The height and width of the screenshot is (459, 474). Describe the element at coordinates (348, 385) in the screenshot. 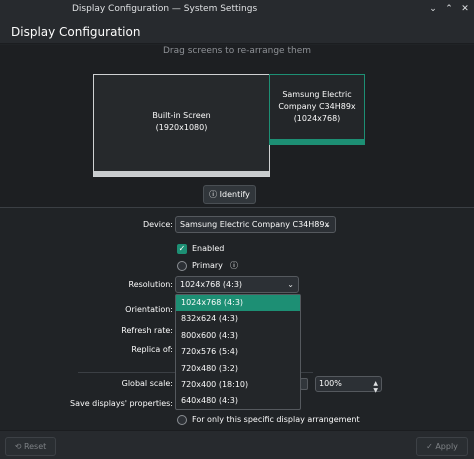

I see `global-scale-spinbox: 100% ▲ ▼` at that location.